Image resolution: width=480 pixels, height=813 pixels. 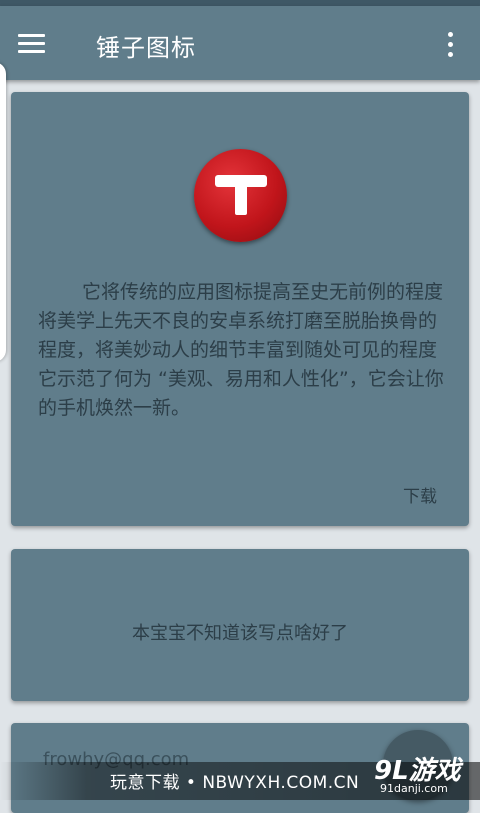 I want to click on more-vert-icon, so click(x=450, y=45).